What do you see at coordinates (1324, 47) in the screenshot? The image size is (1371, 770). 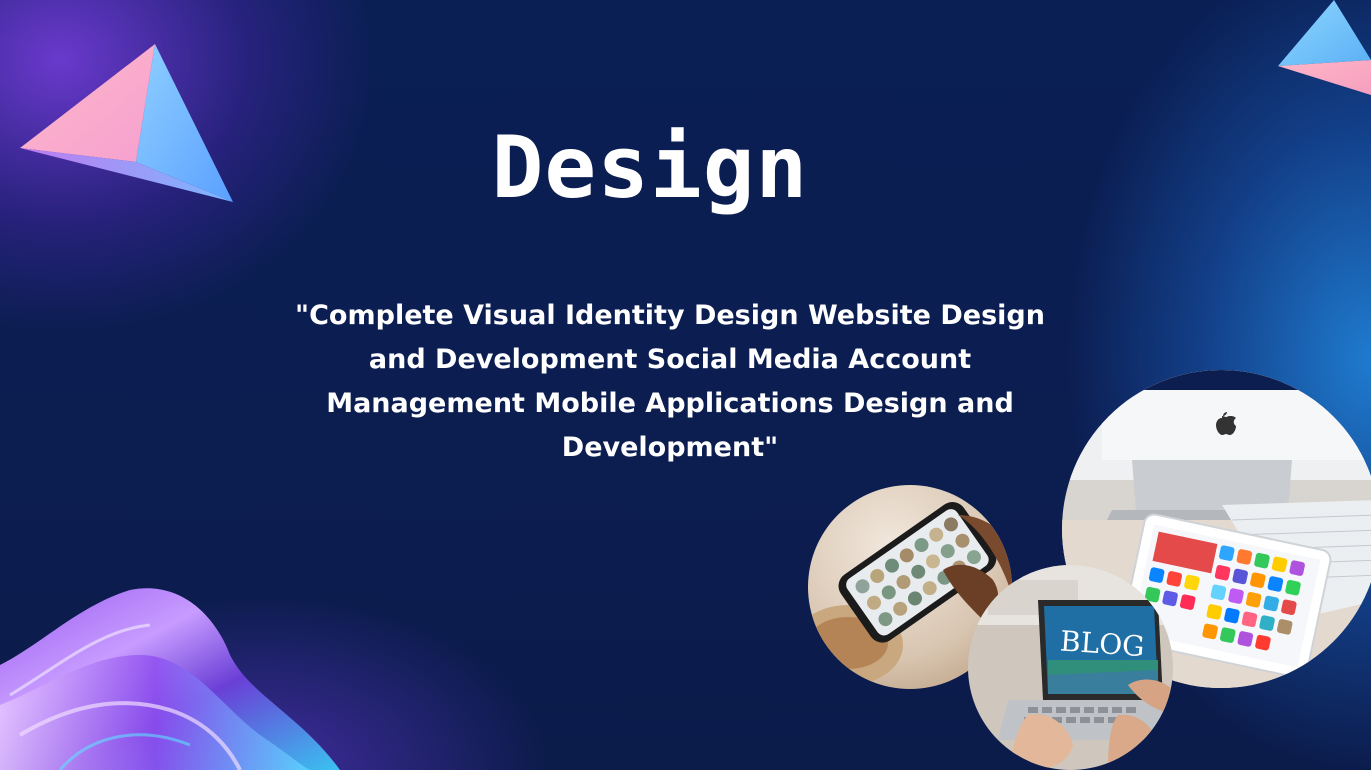 I see `prism-decoration-right` at bounding box center [1324, 47].